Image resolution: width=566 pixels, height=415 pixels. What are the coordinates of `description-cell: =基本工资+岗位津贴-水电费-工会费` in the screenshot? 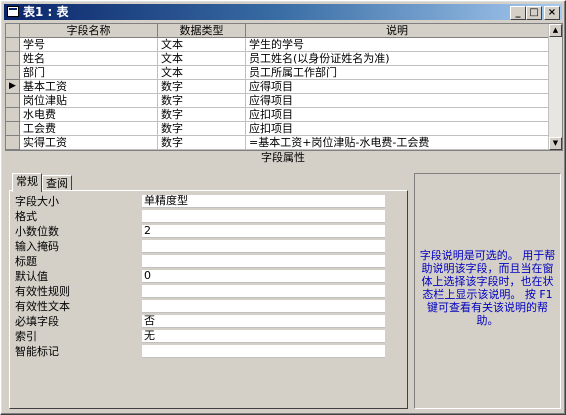 It's located at (397, 143).